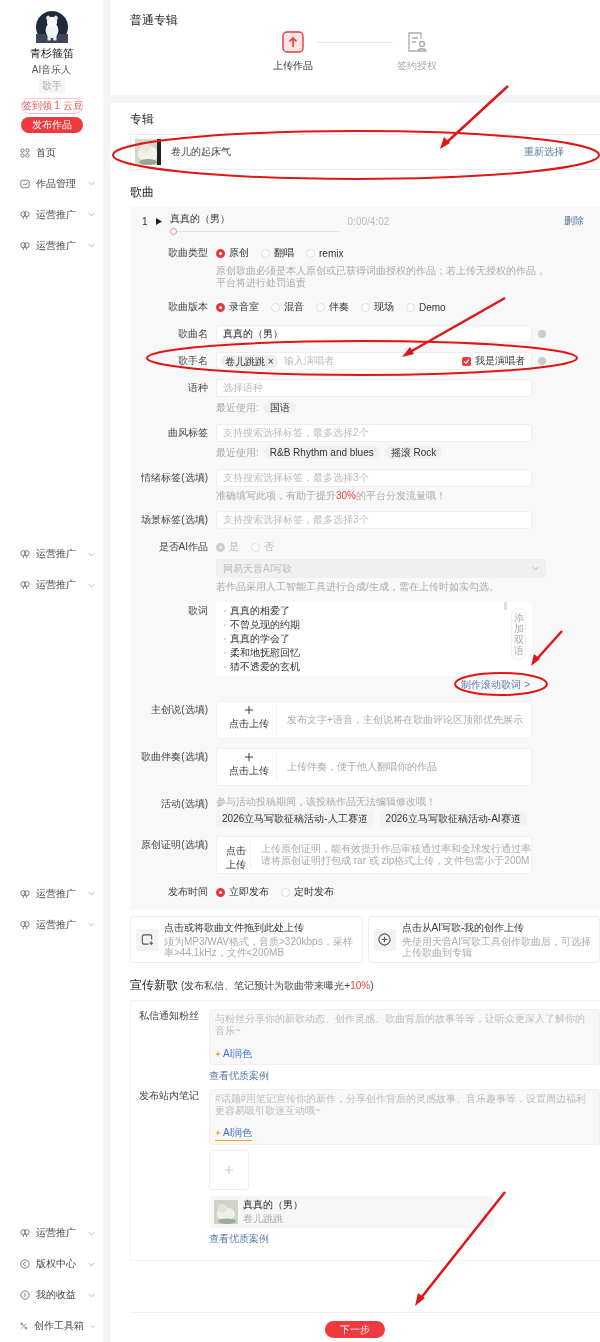  What do you see at coordinates (237, 407) in the screenshot?
I see `recent-label: 最近使用:` at bounding box center [237, 407].